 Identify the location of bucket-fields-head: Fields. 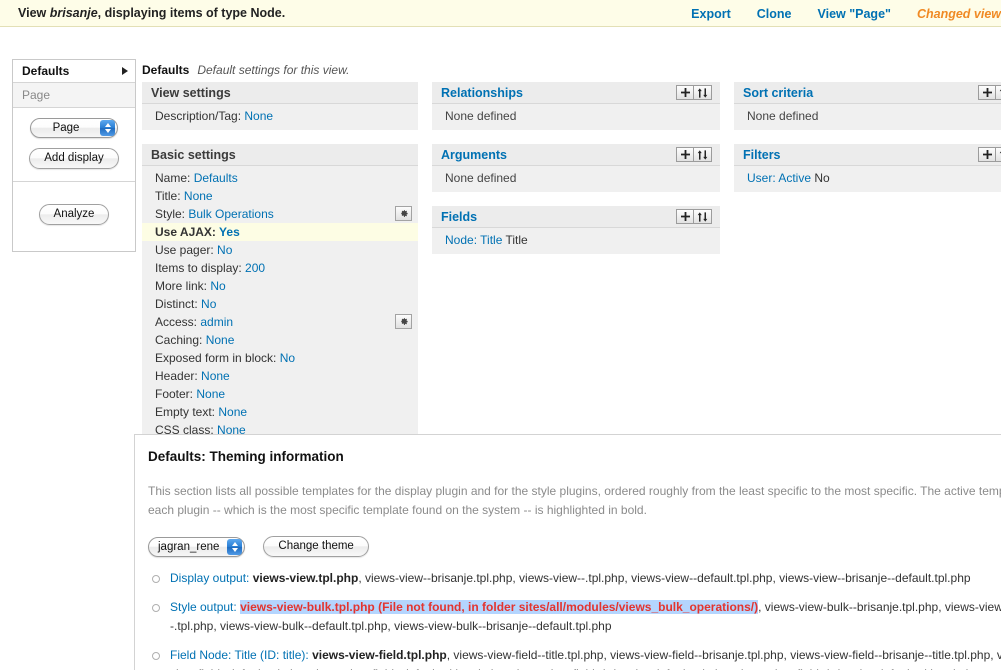
(576, 217).